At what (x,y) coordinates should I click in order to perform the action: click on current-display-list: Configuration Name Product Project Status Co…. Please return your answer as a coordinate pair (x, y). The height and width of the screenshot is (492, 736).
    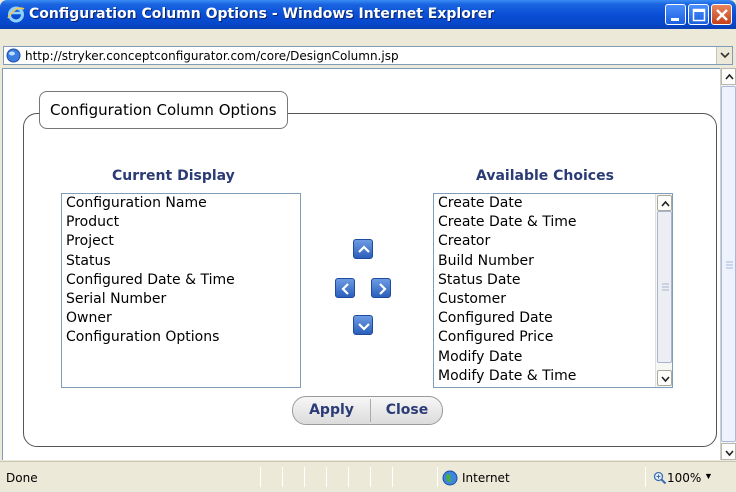
    Looking at the image, I should click on (181, 290).